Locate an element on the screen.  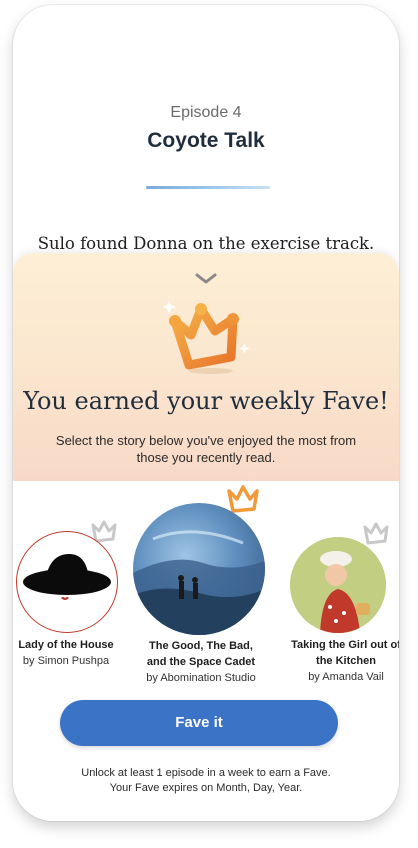
chevron-down-icon is located at coordinates (206, 279).